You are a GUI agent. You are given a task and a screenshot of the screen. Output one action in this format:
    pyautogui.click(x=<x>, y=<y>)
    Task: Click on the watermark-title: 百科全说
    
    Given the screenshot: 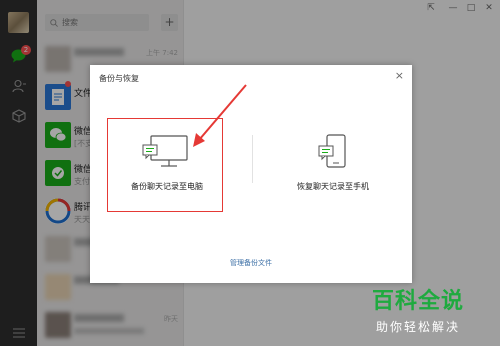 What is the action you would take?
    pyautogui.click(x=418, y=301)
    